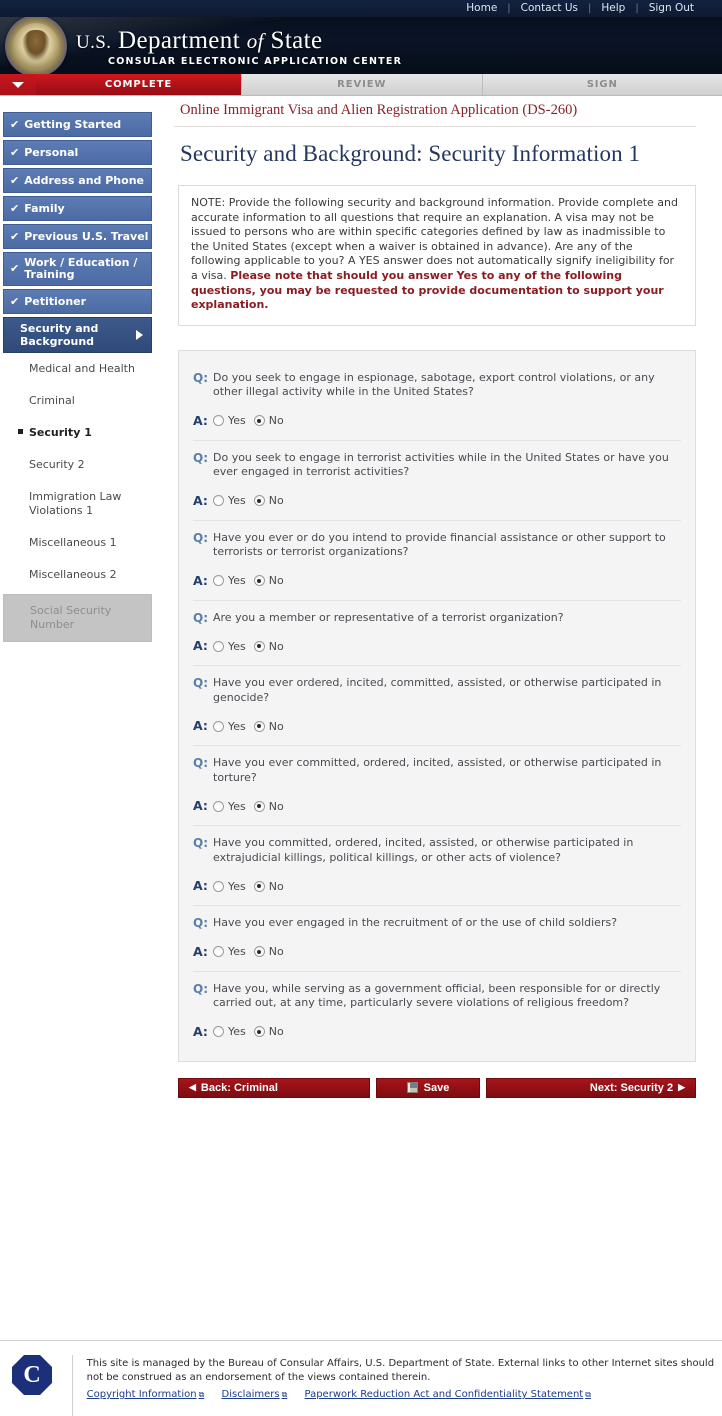  I want to click on sidebar-item-security-1: Security 1, so click(77, 433).